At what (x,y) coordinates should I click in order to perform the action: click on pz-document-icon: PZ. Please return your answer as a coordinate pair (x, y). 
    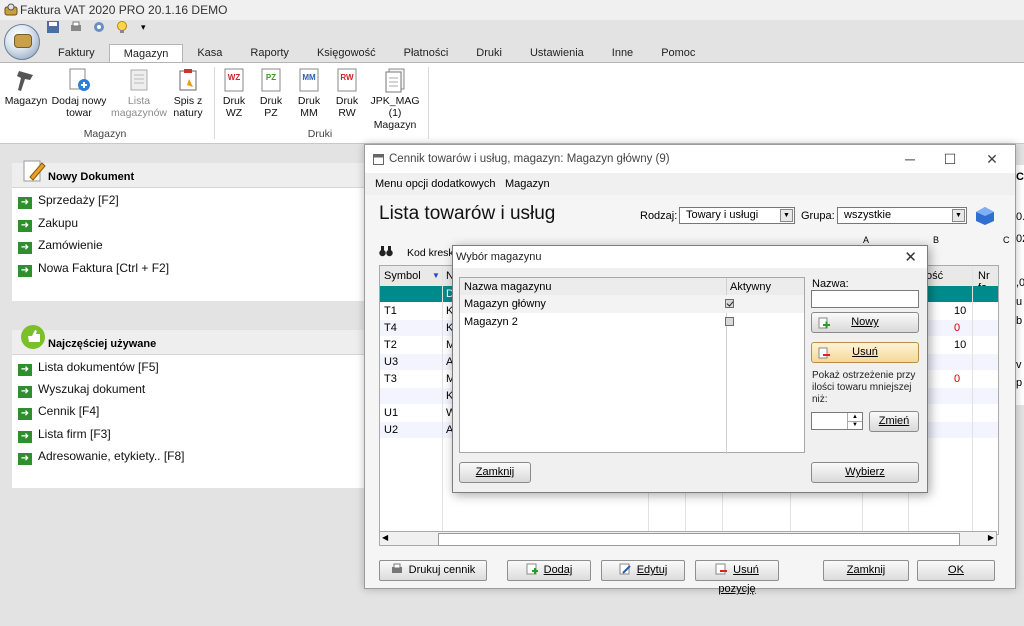
    Looking at the image, I should click on (271, 80).